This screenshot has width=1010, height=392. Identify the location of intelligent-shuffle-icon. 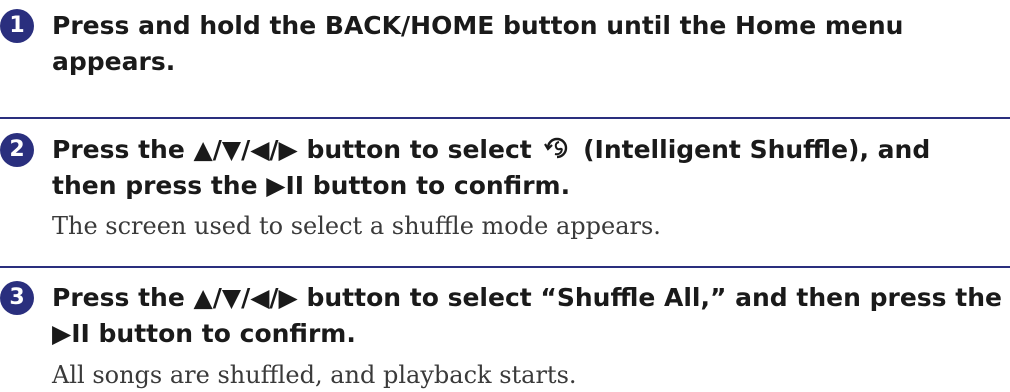
(557, 148).